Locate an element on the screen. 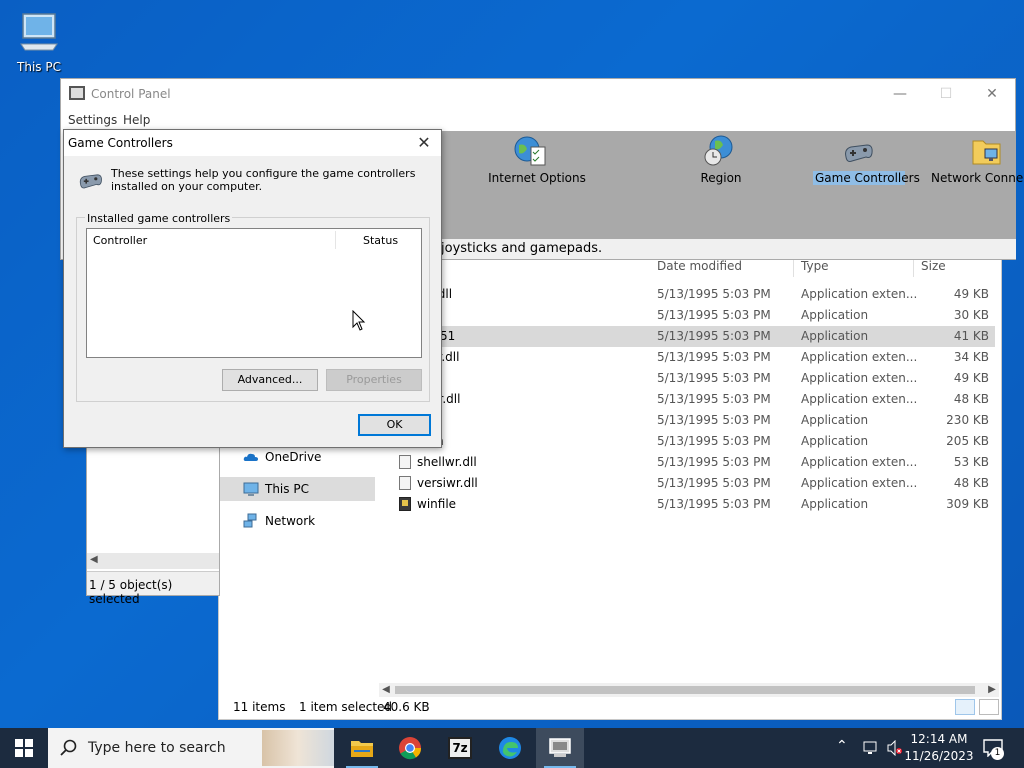 The height and width of the screenshot is (768, 1024). file-size: 30 KB is located at coordinates (971, 315).